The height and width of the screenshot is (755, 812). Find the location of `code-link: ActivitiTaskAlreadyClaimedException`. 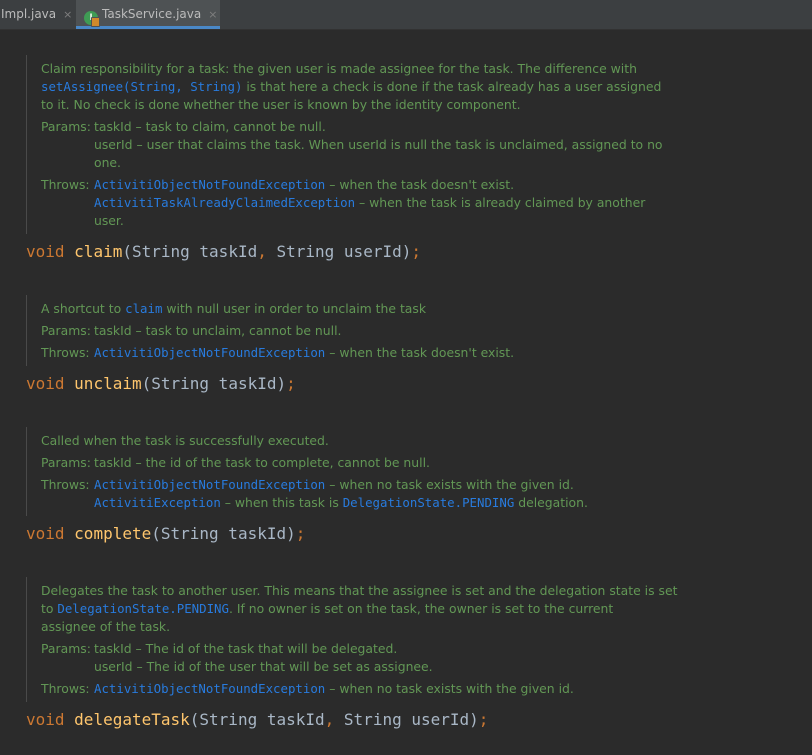

code-link: ActivitiTaskAlreadyClaimedException is located at coordinates (224, 202).